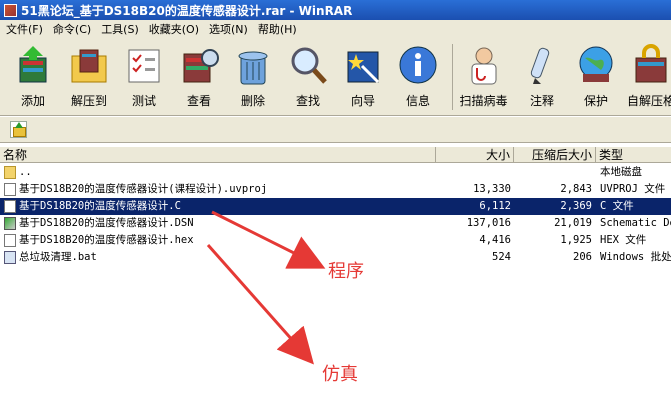  Describe the element at coordinates (340, 374) in the screenshot. I see `annotation-simulation: 仿真` at that location.